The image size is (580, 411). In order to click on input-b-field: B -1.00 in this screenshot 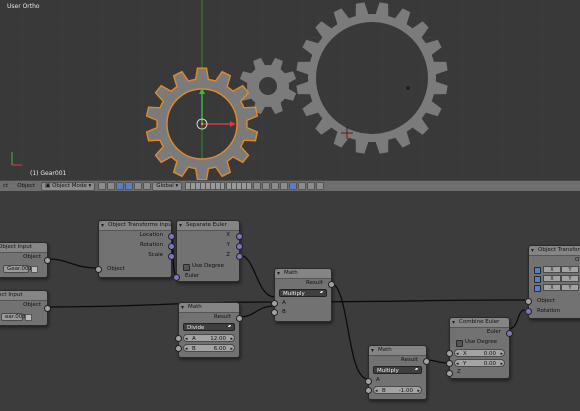, I will do `click(397, 390)`.